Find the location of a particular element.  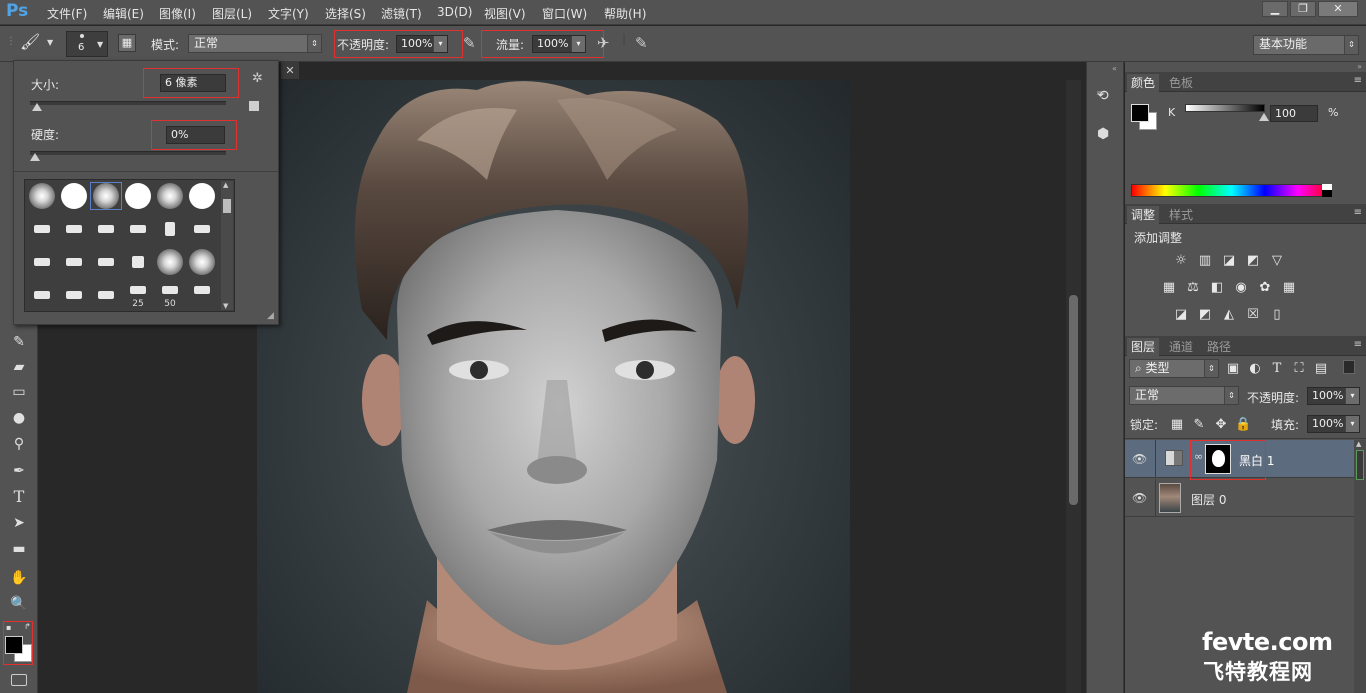

menu-edit: 编辑(E) is located at coordinates (123, 13).